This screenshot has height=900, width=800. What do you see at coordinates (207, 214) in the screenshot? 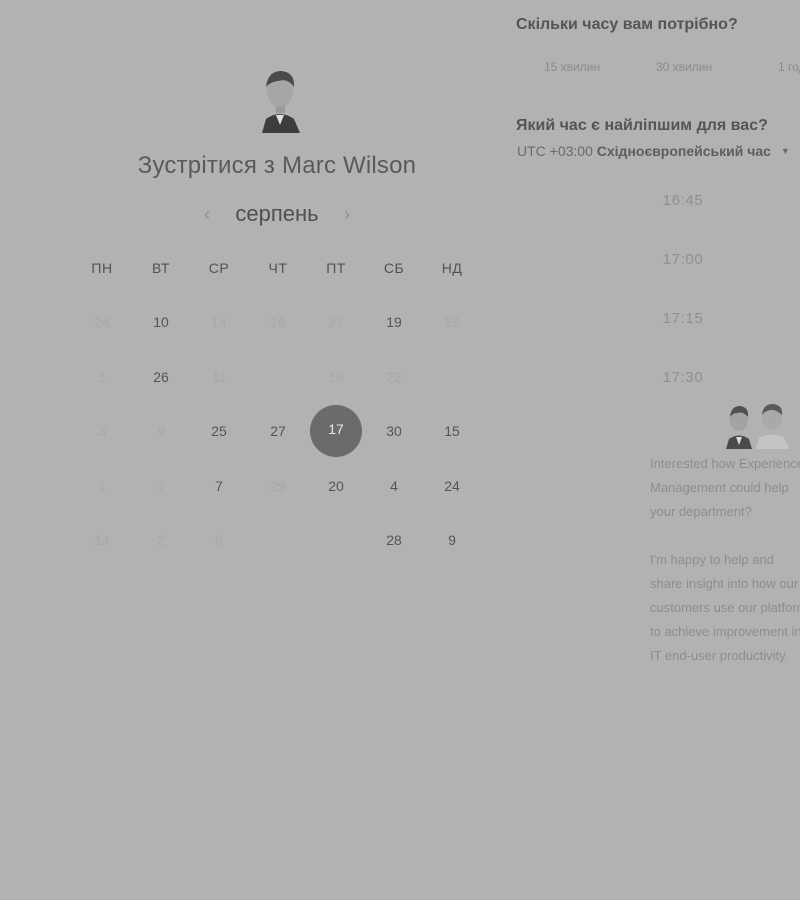
I see `prev-month-icon: ‹` at bounding box center [207, 214].